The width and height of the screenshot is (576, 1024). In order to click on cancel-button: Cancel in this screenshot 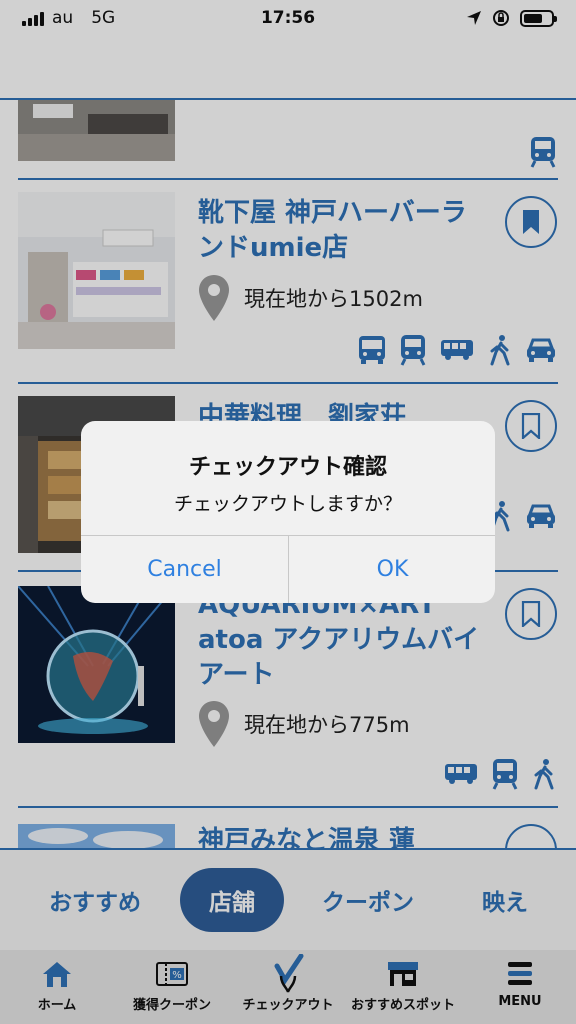, I will do `click(184, 569)`.